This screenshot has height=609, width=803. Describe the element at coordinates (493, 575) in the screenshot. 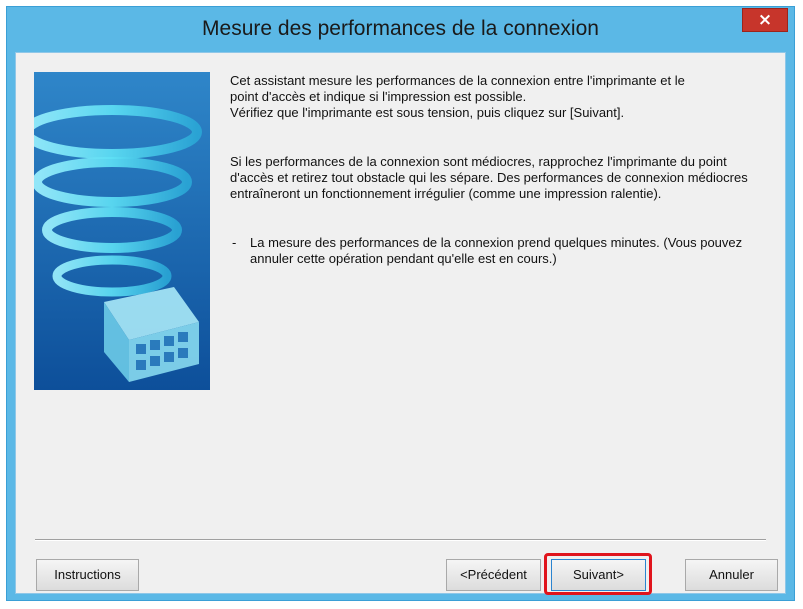

I see `previous-button: <Précédent` at that location.